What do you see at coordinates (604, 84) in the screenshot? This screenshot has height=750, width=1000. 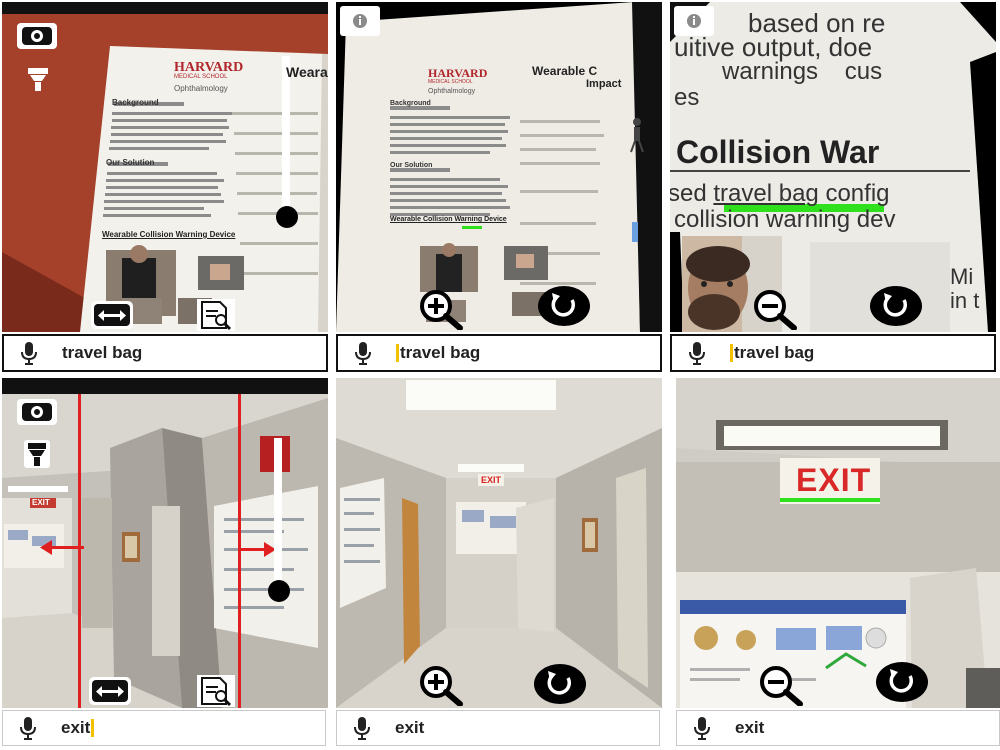 I see `poster-title-fragment-2: Impact` at bounding box center [604, 84].